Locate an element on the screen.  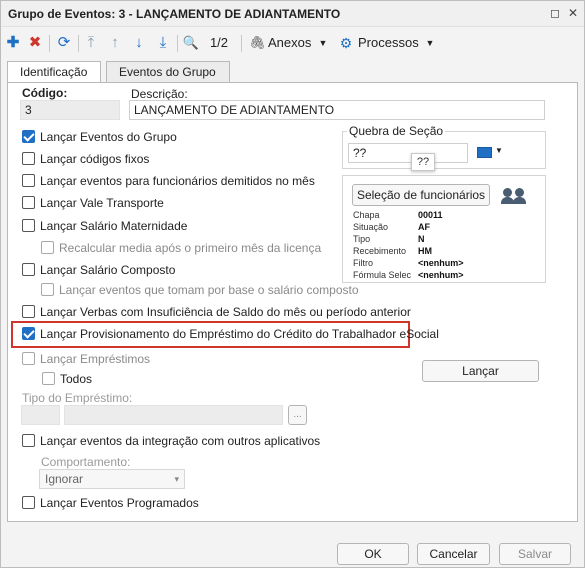
option-lancar-codigos-fixos: Lançar códigos fixos is located at coordinates (85, 160).